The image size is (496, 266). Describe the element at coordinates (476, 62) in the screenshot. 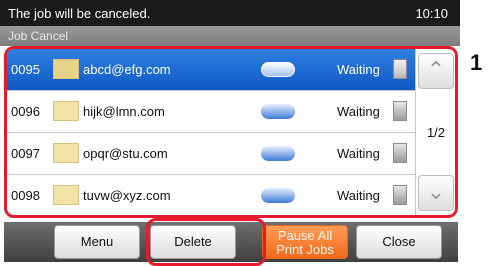

I see `callout-number: 1` at that location.